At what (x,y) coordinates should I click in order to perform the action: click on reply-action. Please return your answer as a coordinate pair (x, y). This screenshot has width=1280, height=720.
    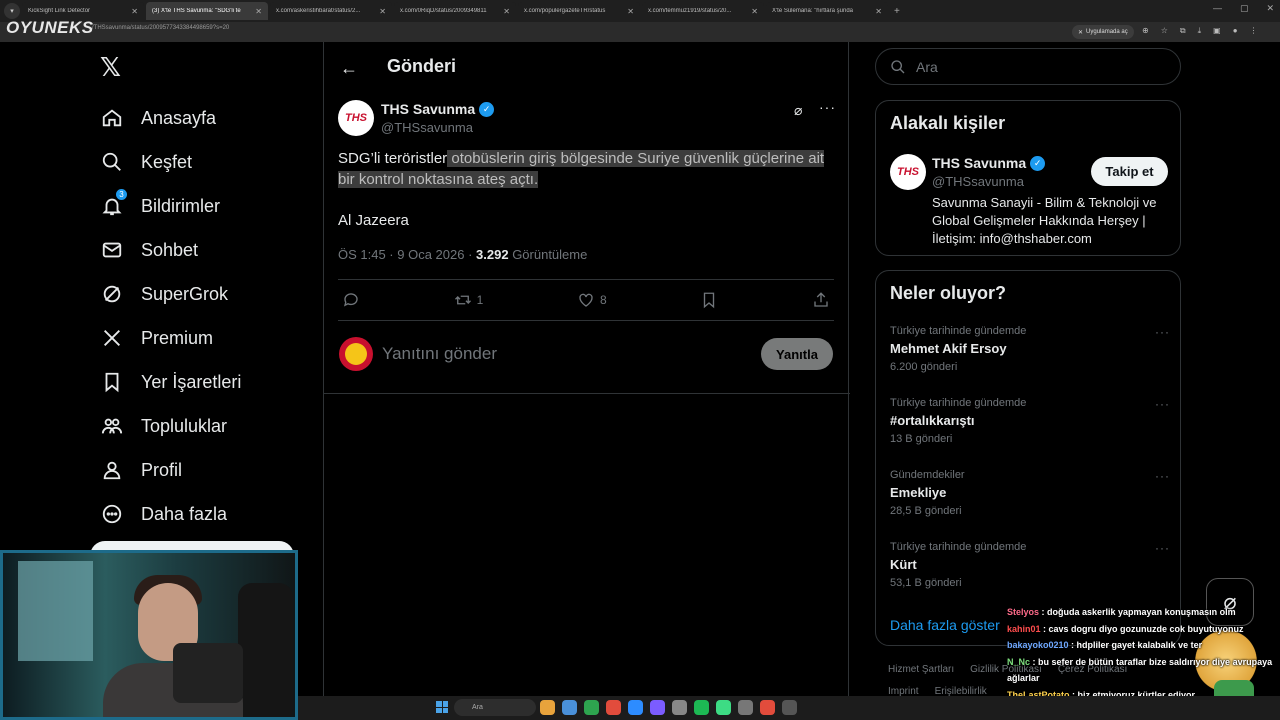
    Looking at the image, I should click on (351, 300).